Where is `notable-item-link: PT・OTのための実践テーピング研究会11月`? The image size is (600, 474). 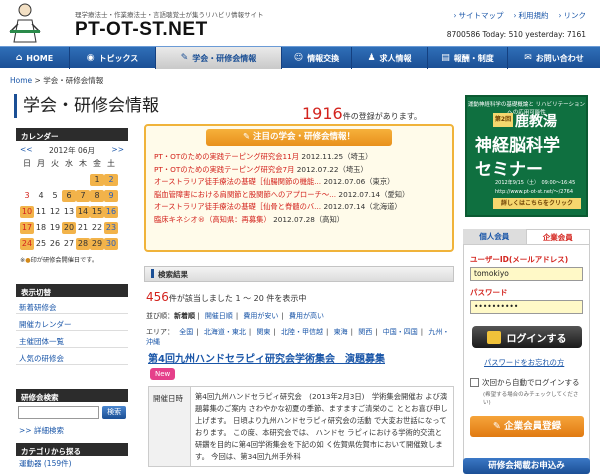 notable-item-link: PT・OTのための実践テーピング研究会11月 is located at coordinates (226, 156).